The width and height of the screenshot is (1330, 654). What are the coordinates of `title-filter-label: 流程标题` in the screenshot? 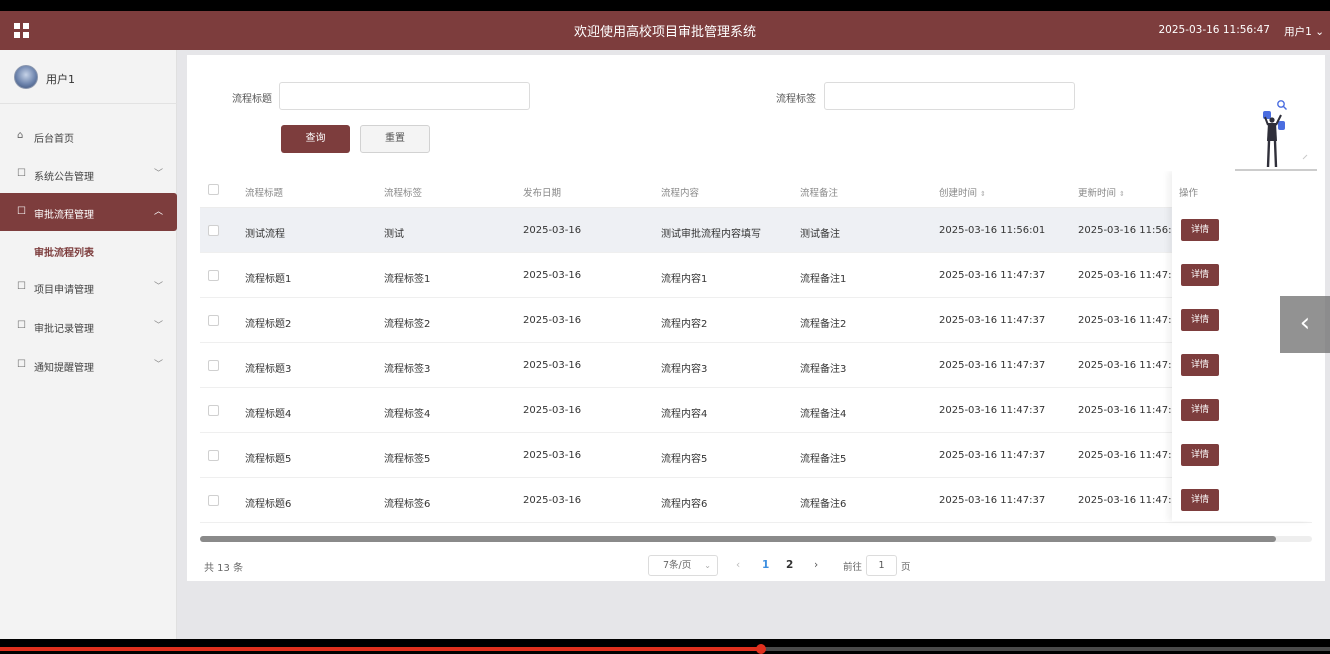 It's located at (252, 99).